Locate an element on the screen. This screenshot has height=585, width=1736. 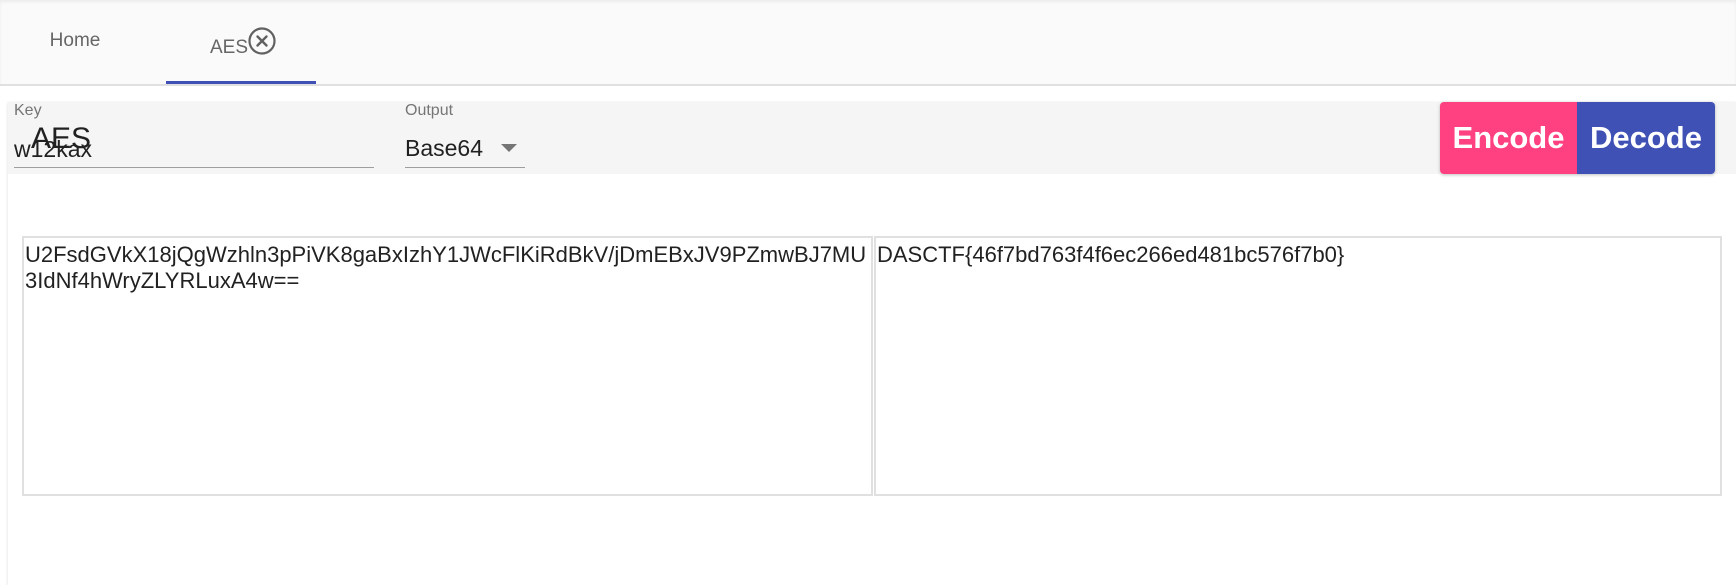
tab-aes-label: AES is located at coordinates (229, 47).